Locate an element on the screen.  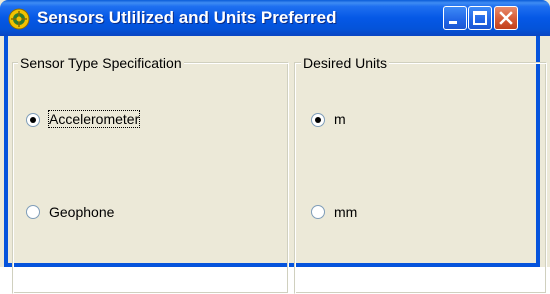
sensor-type-legend: Sensor Type Specification is located at coordinates (101, 63).